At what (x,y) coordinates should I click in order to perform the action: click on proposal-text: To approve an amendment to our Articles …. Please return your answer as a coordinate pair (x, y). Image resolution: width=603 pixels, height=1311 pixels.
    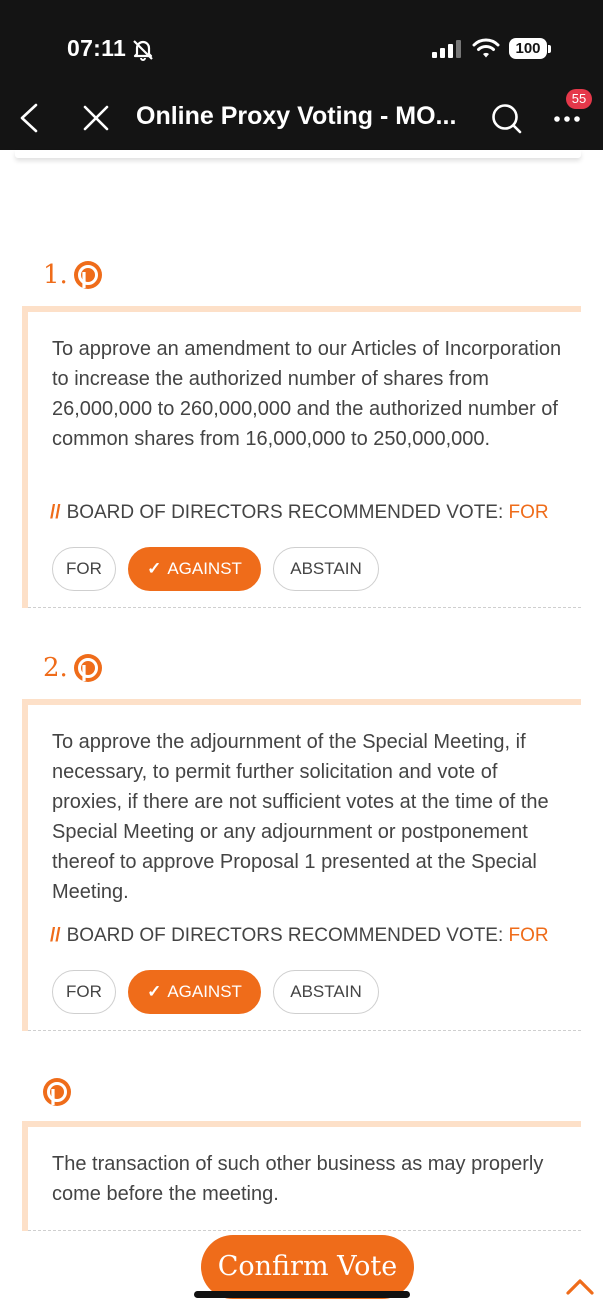
    Looking at the image, I should click on (307, 394).